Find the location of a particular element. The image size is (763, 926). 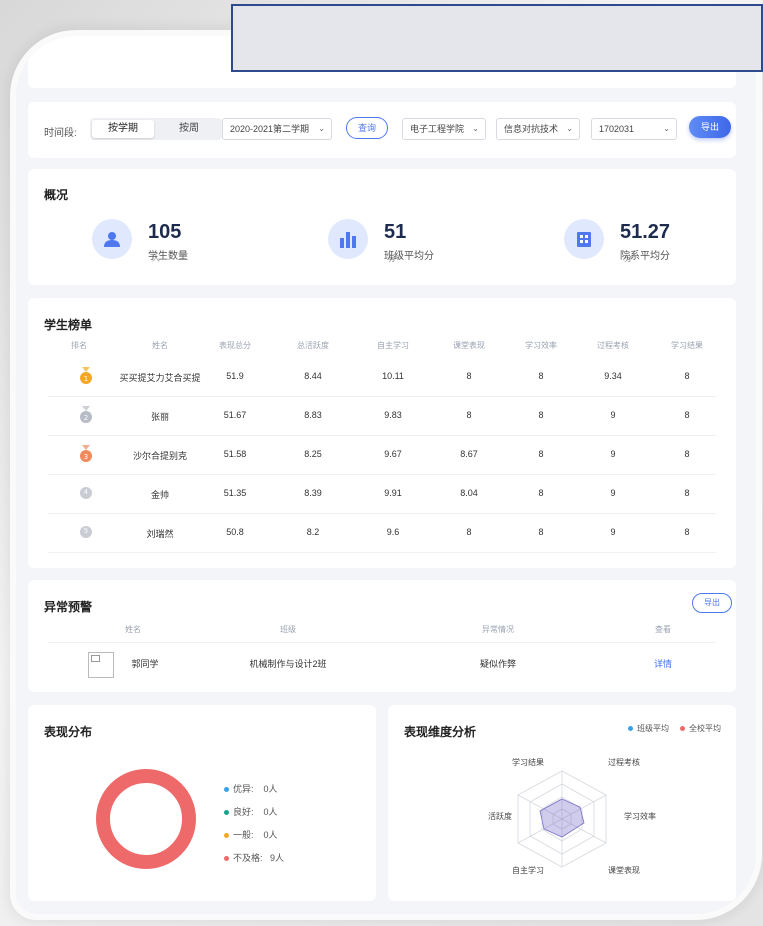

alert-class: 机械制作与设计2班 is located at coordinates (288, 664).